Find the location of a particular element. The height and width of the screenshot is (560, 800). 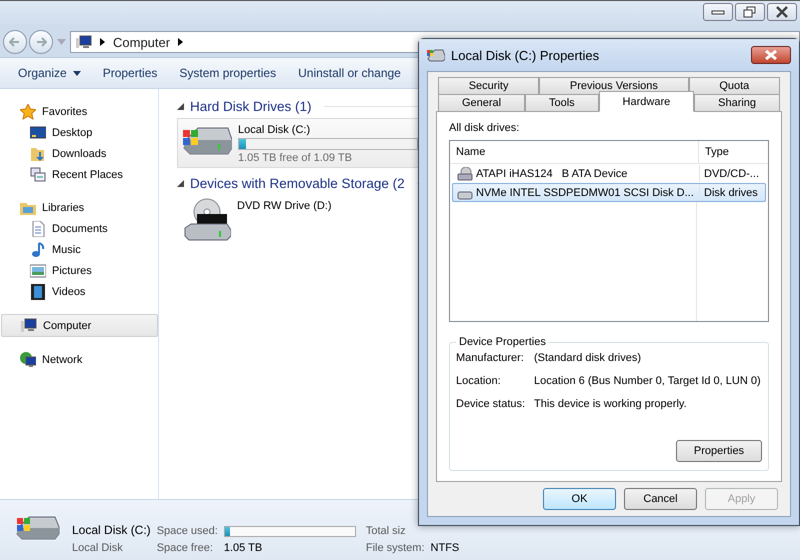

list-label: All disk drives: is located at coordinates (484, 128).